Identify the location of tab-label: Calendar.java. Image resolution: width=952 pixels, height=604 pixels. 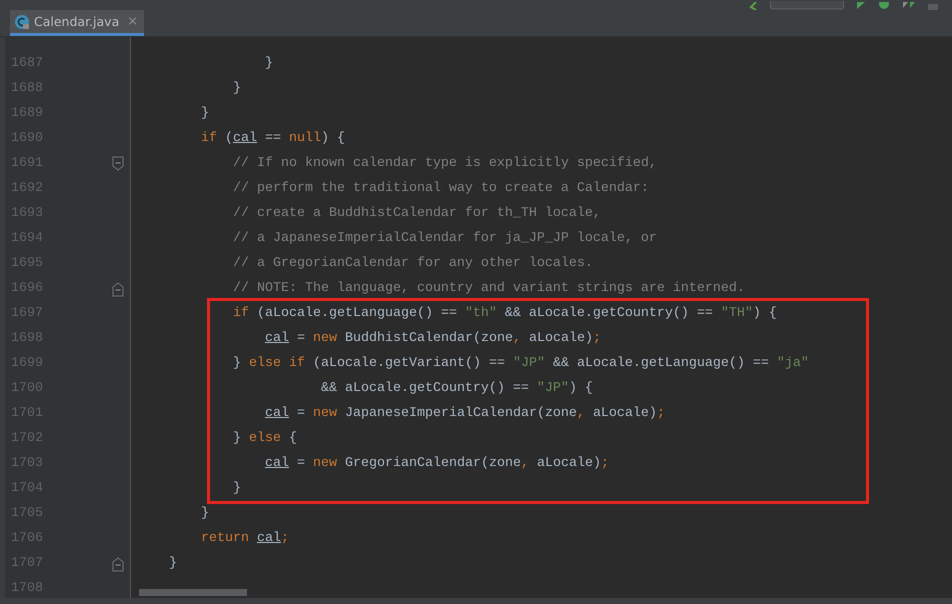
(77, 21).